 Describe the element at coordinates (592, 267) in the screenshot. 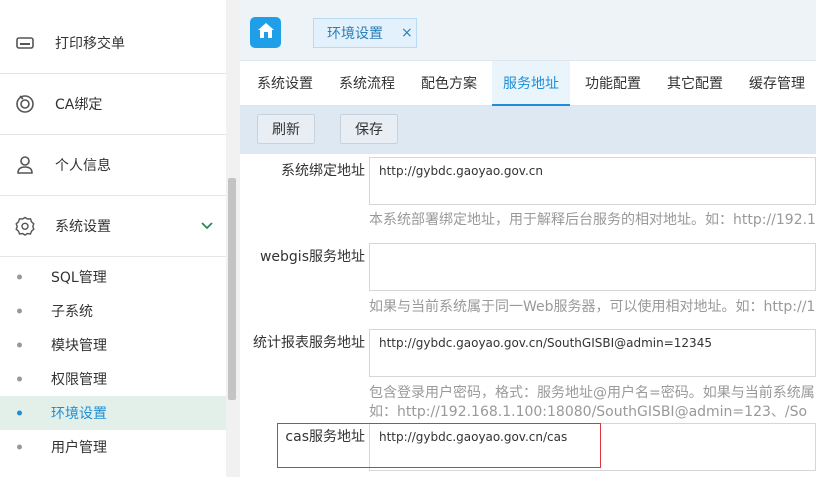

I see `webgis-address-input` at that location.